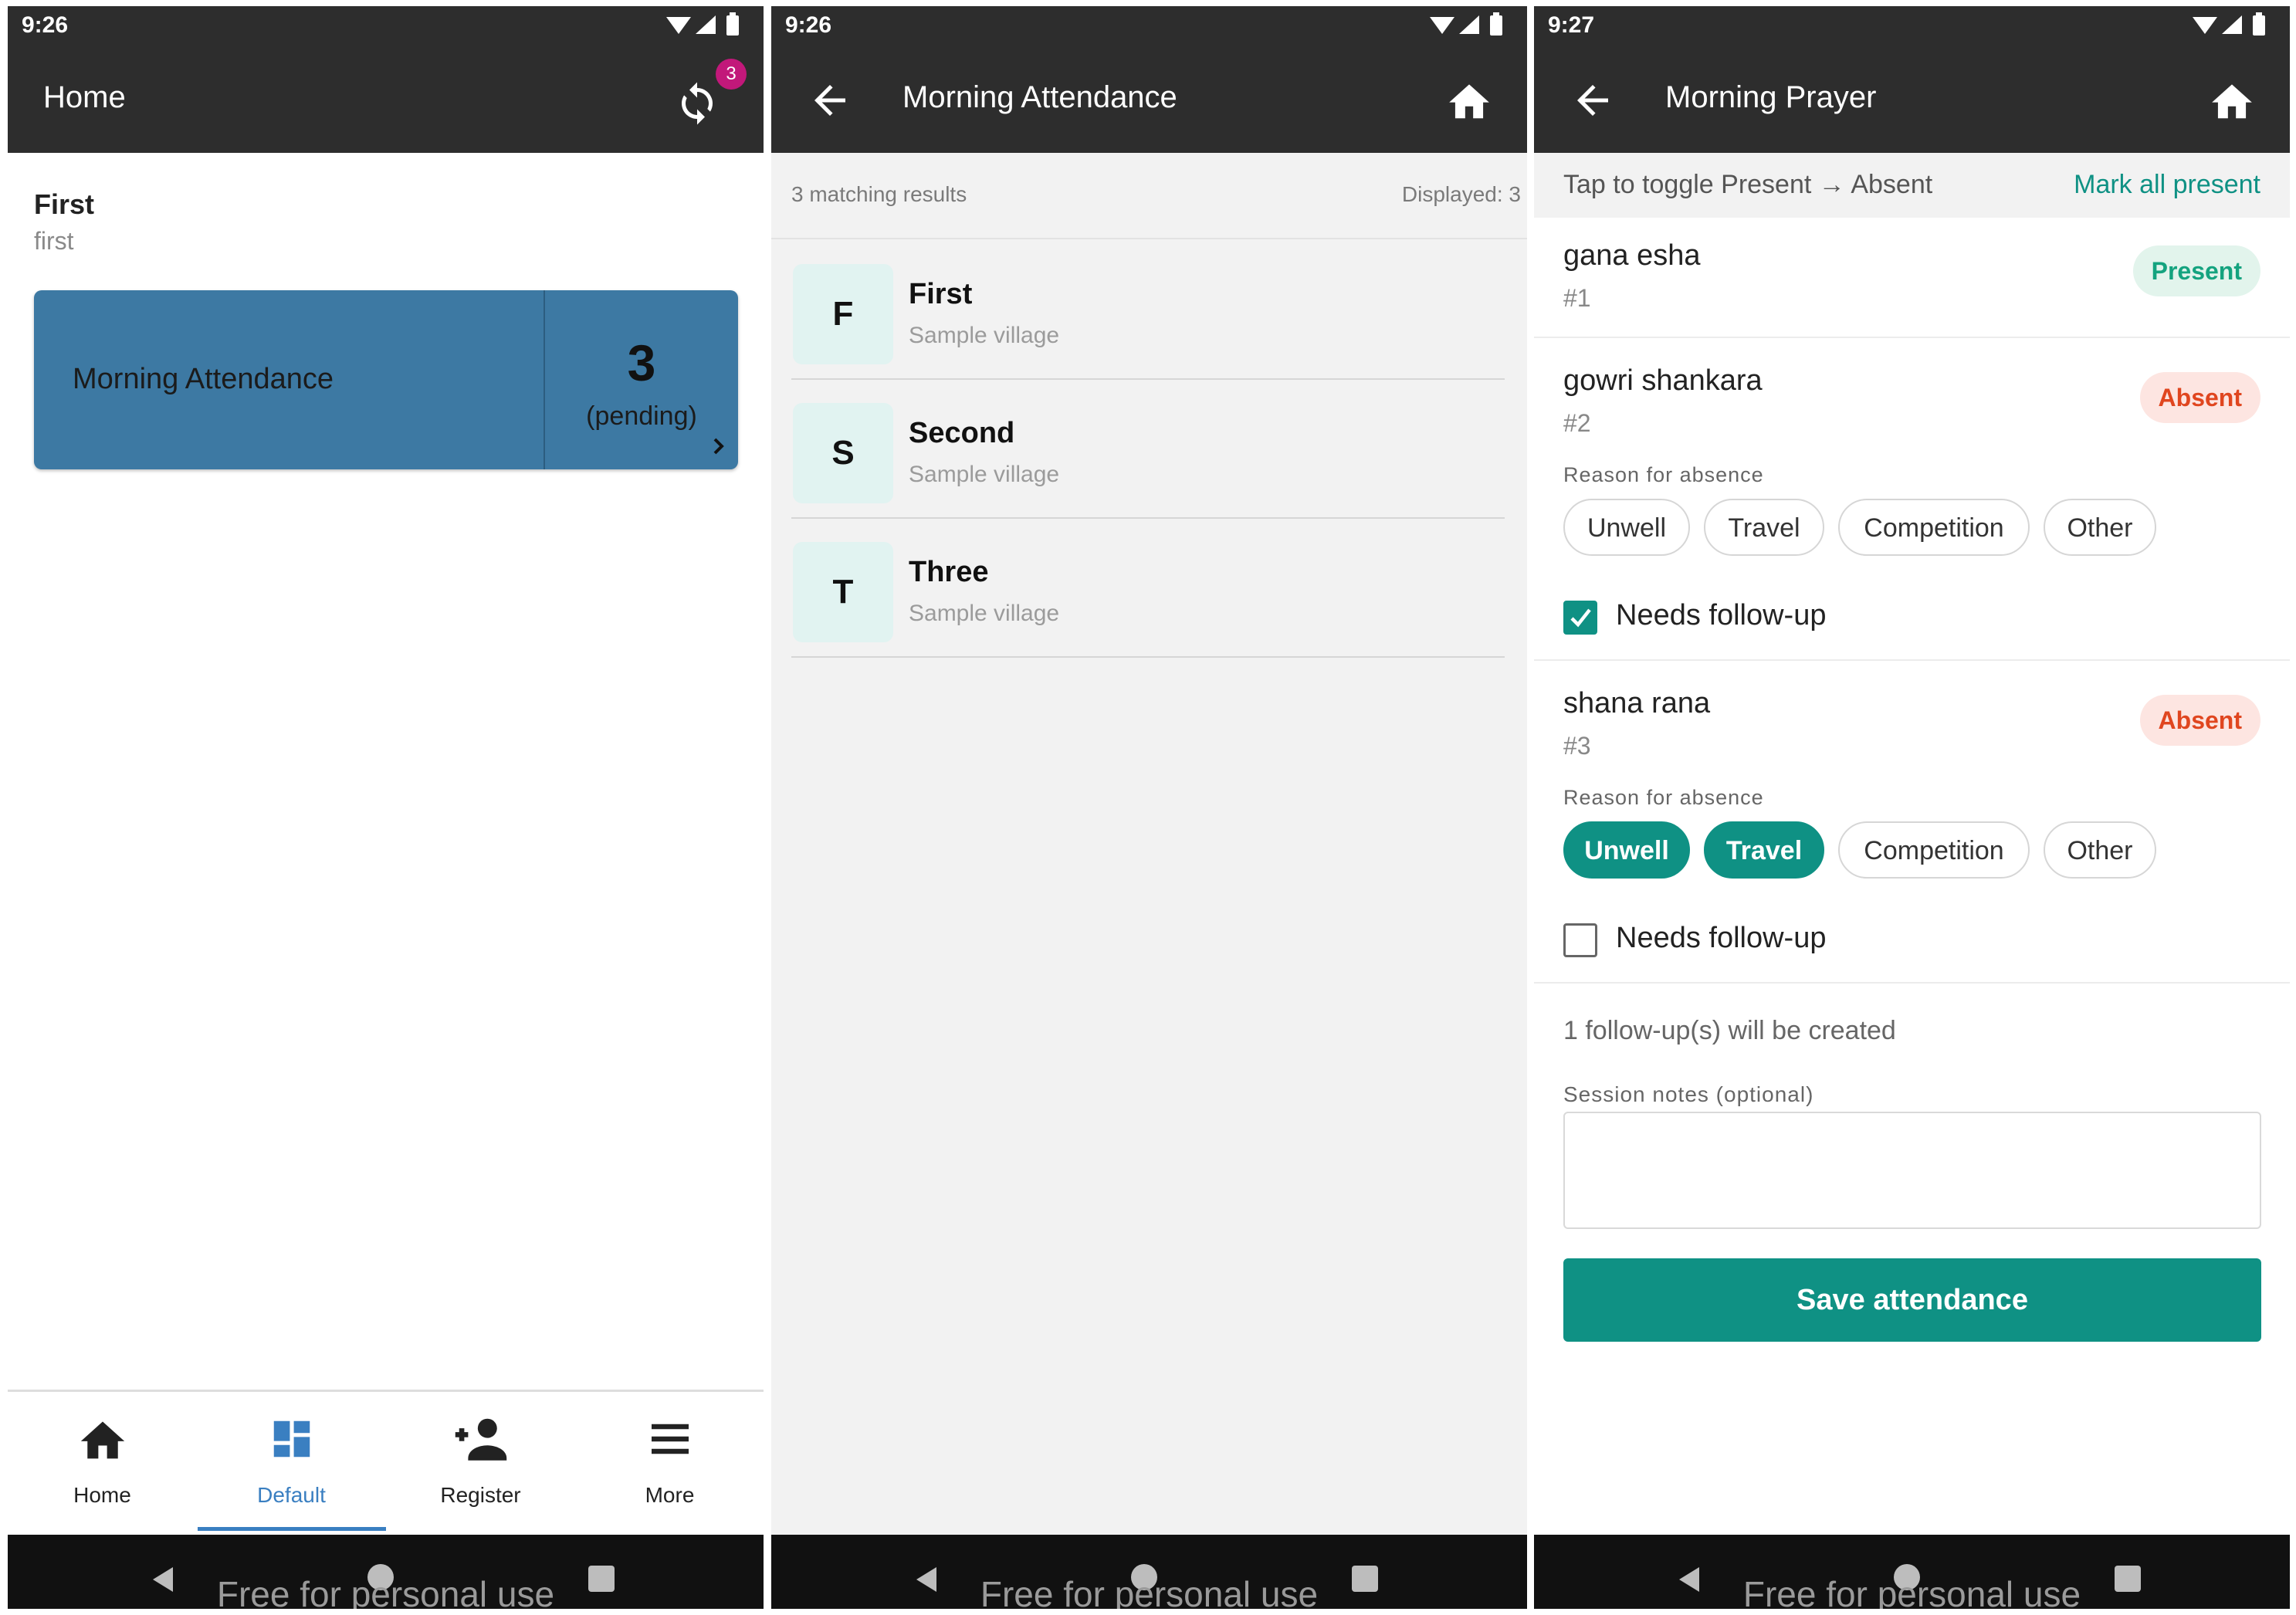 The height and width of the screenshot is (1615, 2296). I want to click on user-subtitle: first, so click(54, 241).